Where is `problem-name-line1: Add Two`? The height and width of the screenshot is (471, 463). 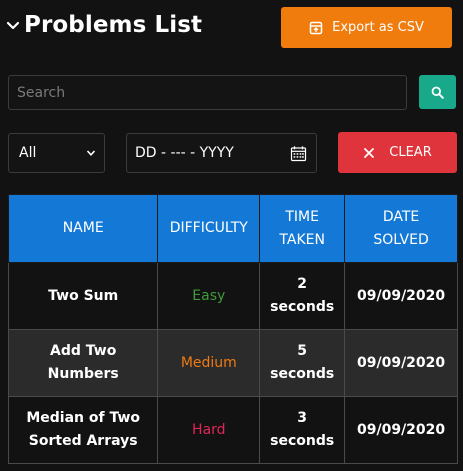
problem-name-line1: Add Two is located at coordinates (83, 351).